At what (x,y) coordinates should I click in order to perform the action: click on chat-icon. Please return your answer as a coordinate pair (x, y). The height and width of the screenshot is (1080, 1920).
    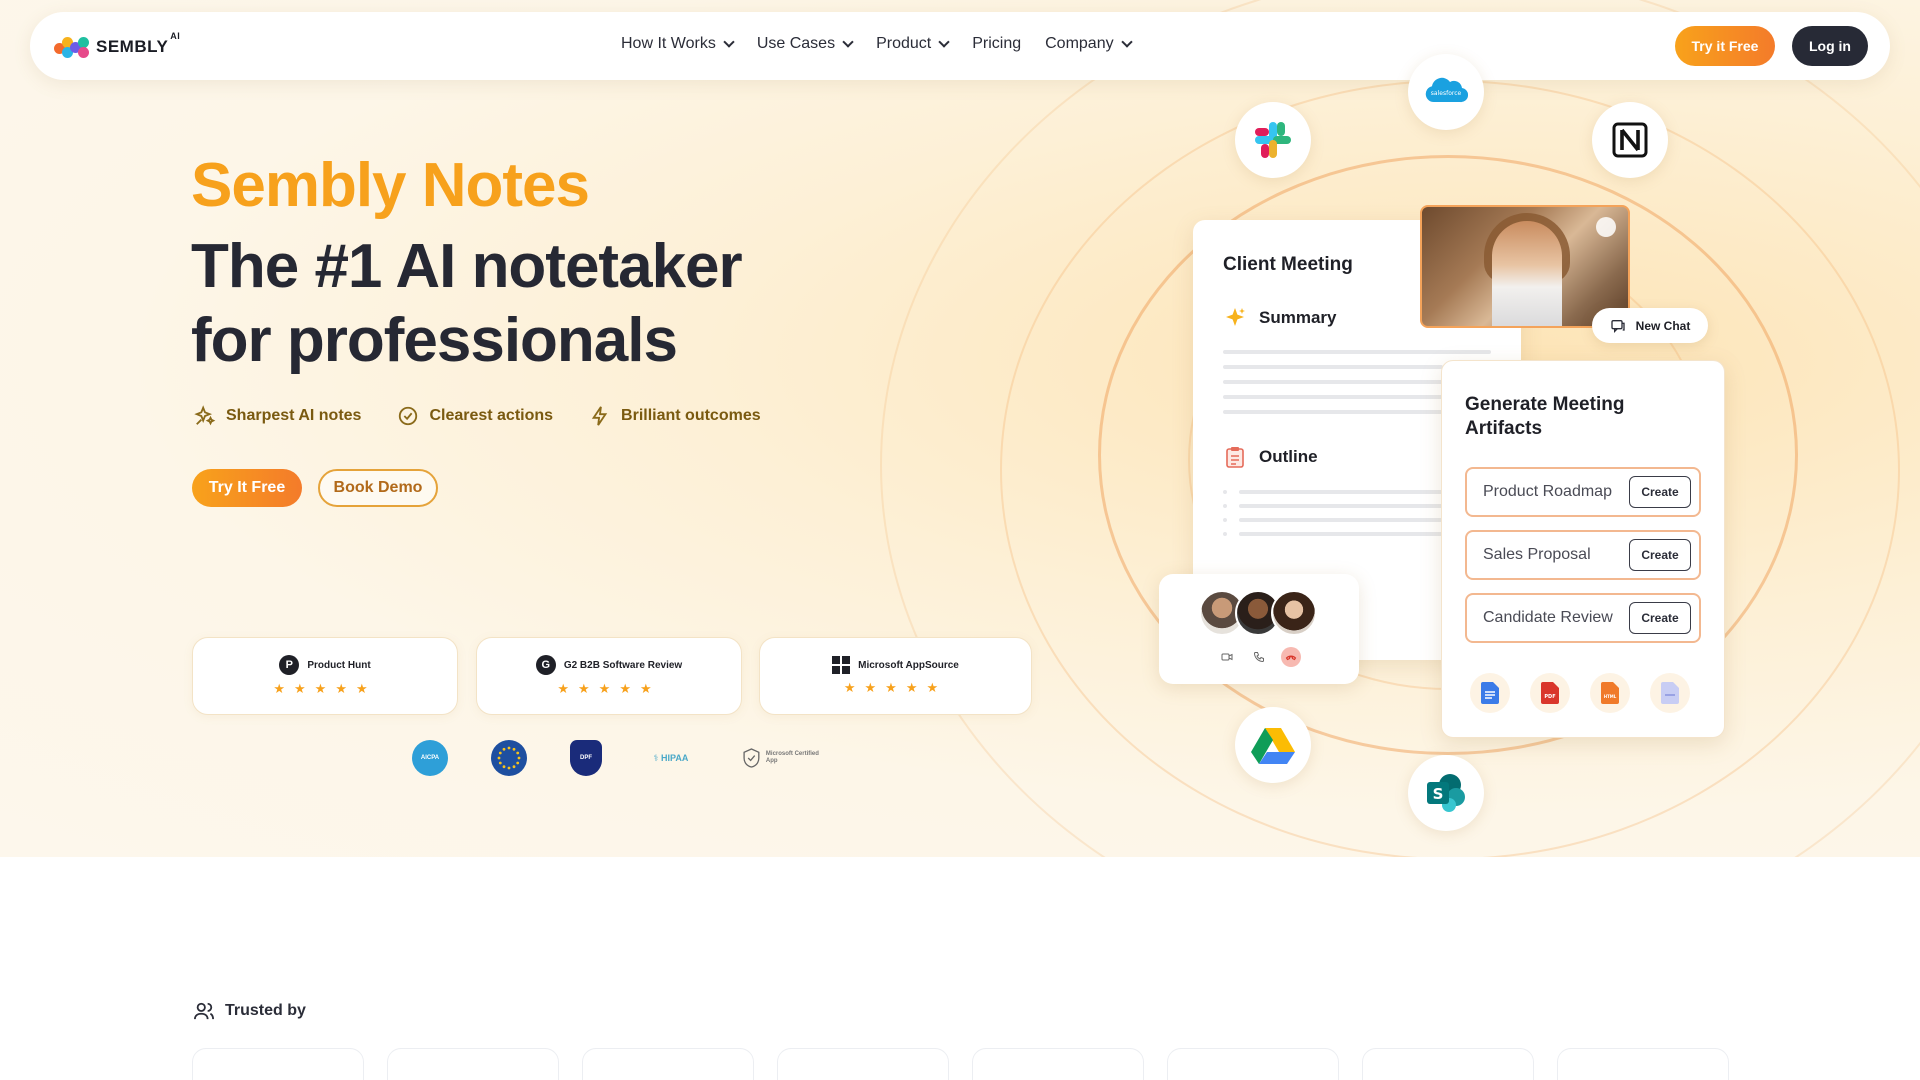
    Looking at the image, I should click on (1617, 326).